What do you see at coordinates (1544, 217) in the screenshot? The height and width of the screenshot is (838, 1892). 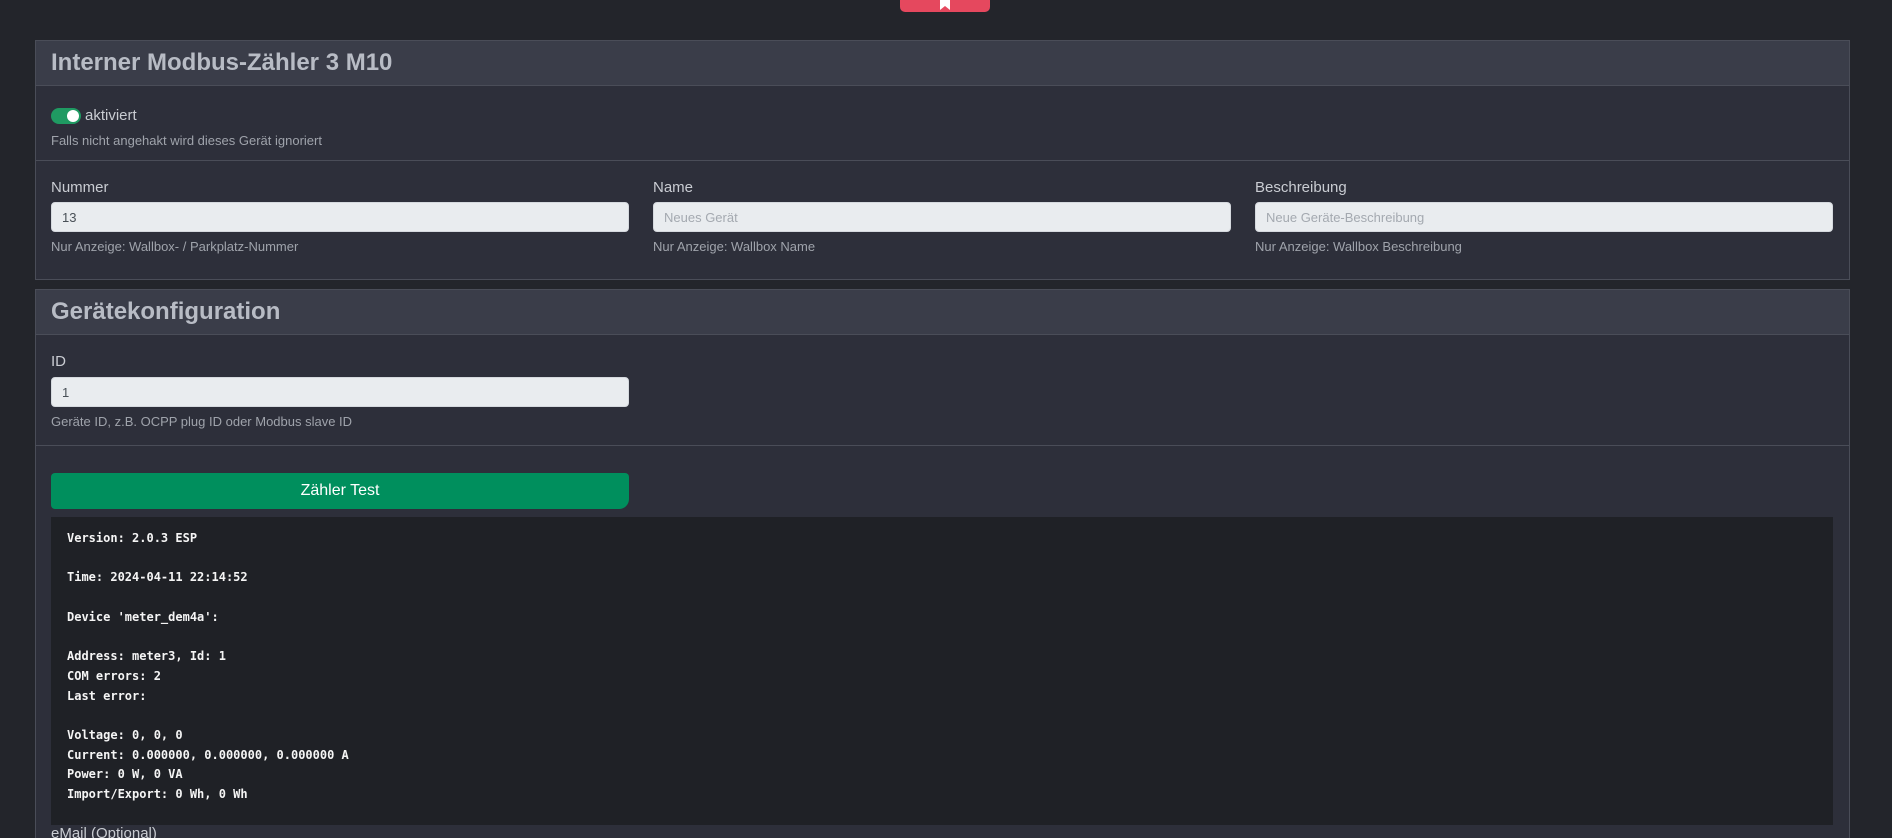 I see `description-input: Neue Geräte-Beschreibung` at bounding box center [1544, 217].